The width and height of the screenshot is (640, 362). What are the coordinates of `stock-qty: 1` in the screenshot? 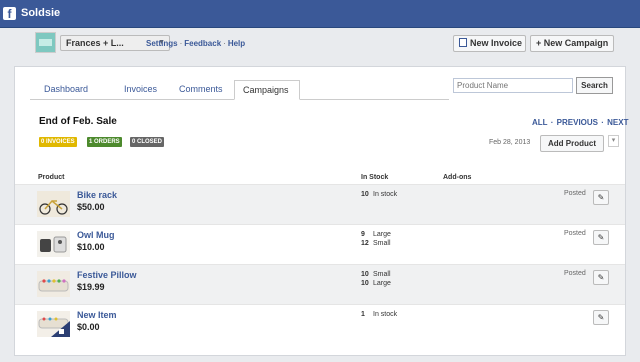 It's located at (363, 314).